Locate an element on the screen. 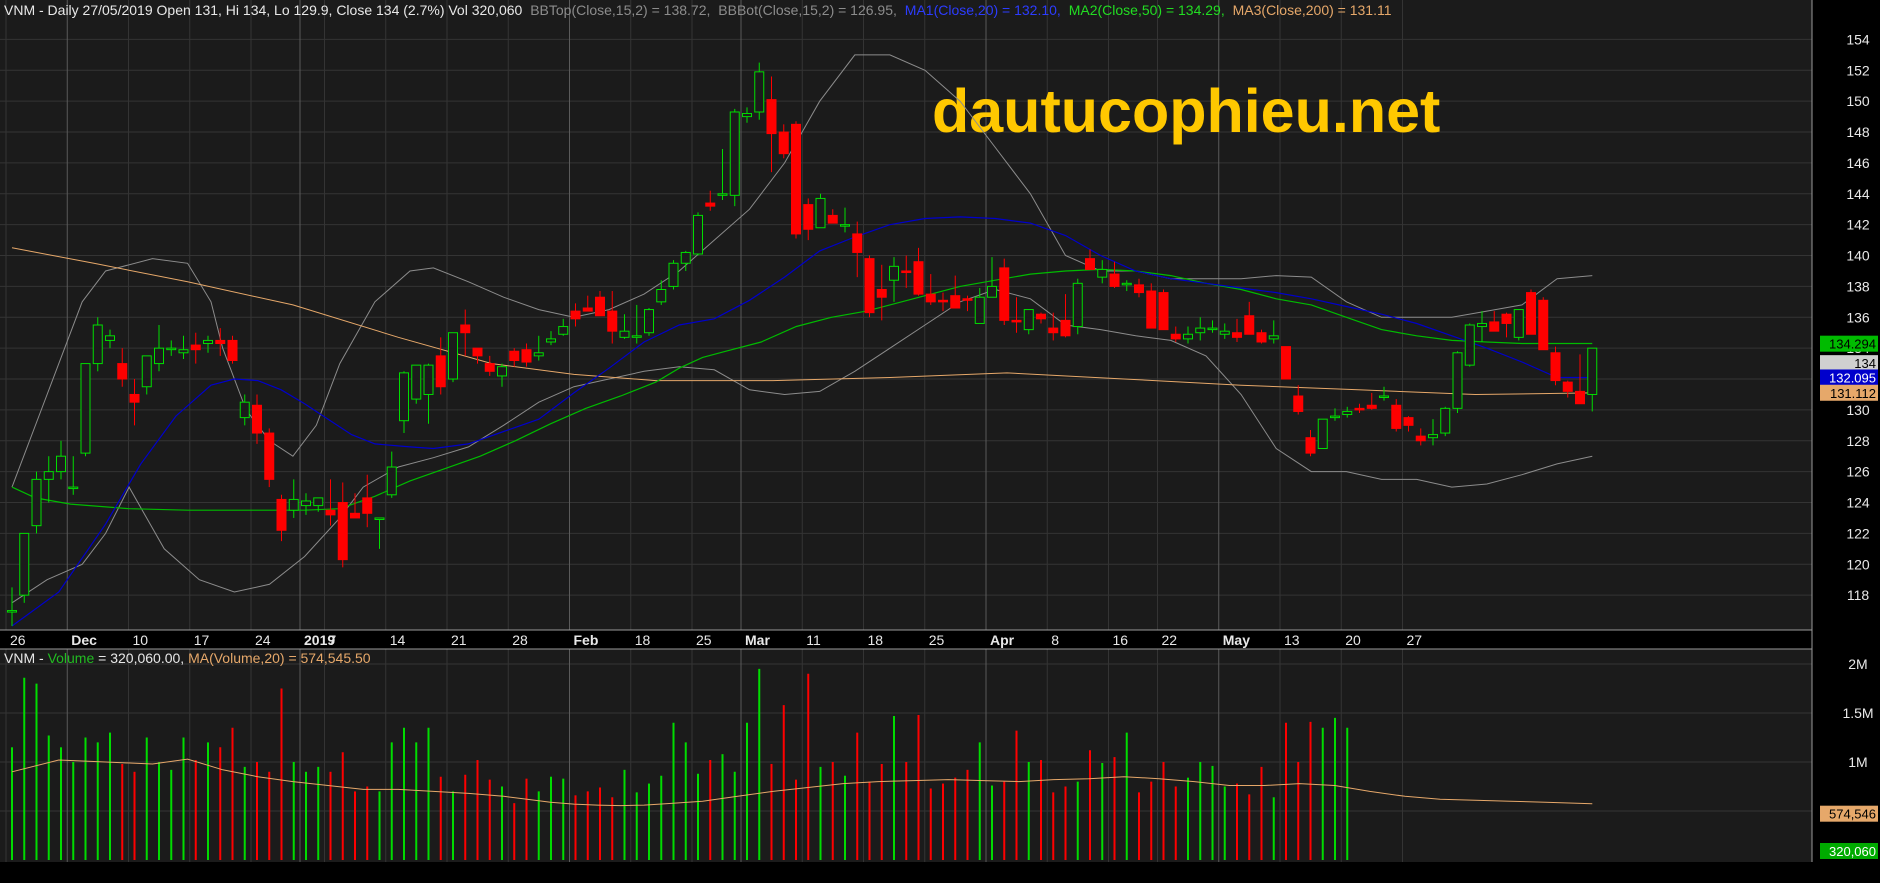 This screenshot has height=883, width=1880. watermark: dautucophieu.net is located at coordinates (1186, 111).